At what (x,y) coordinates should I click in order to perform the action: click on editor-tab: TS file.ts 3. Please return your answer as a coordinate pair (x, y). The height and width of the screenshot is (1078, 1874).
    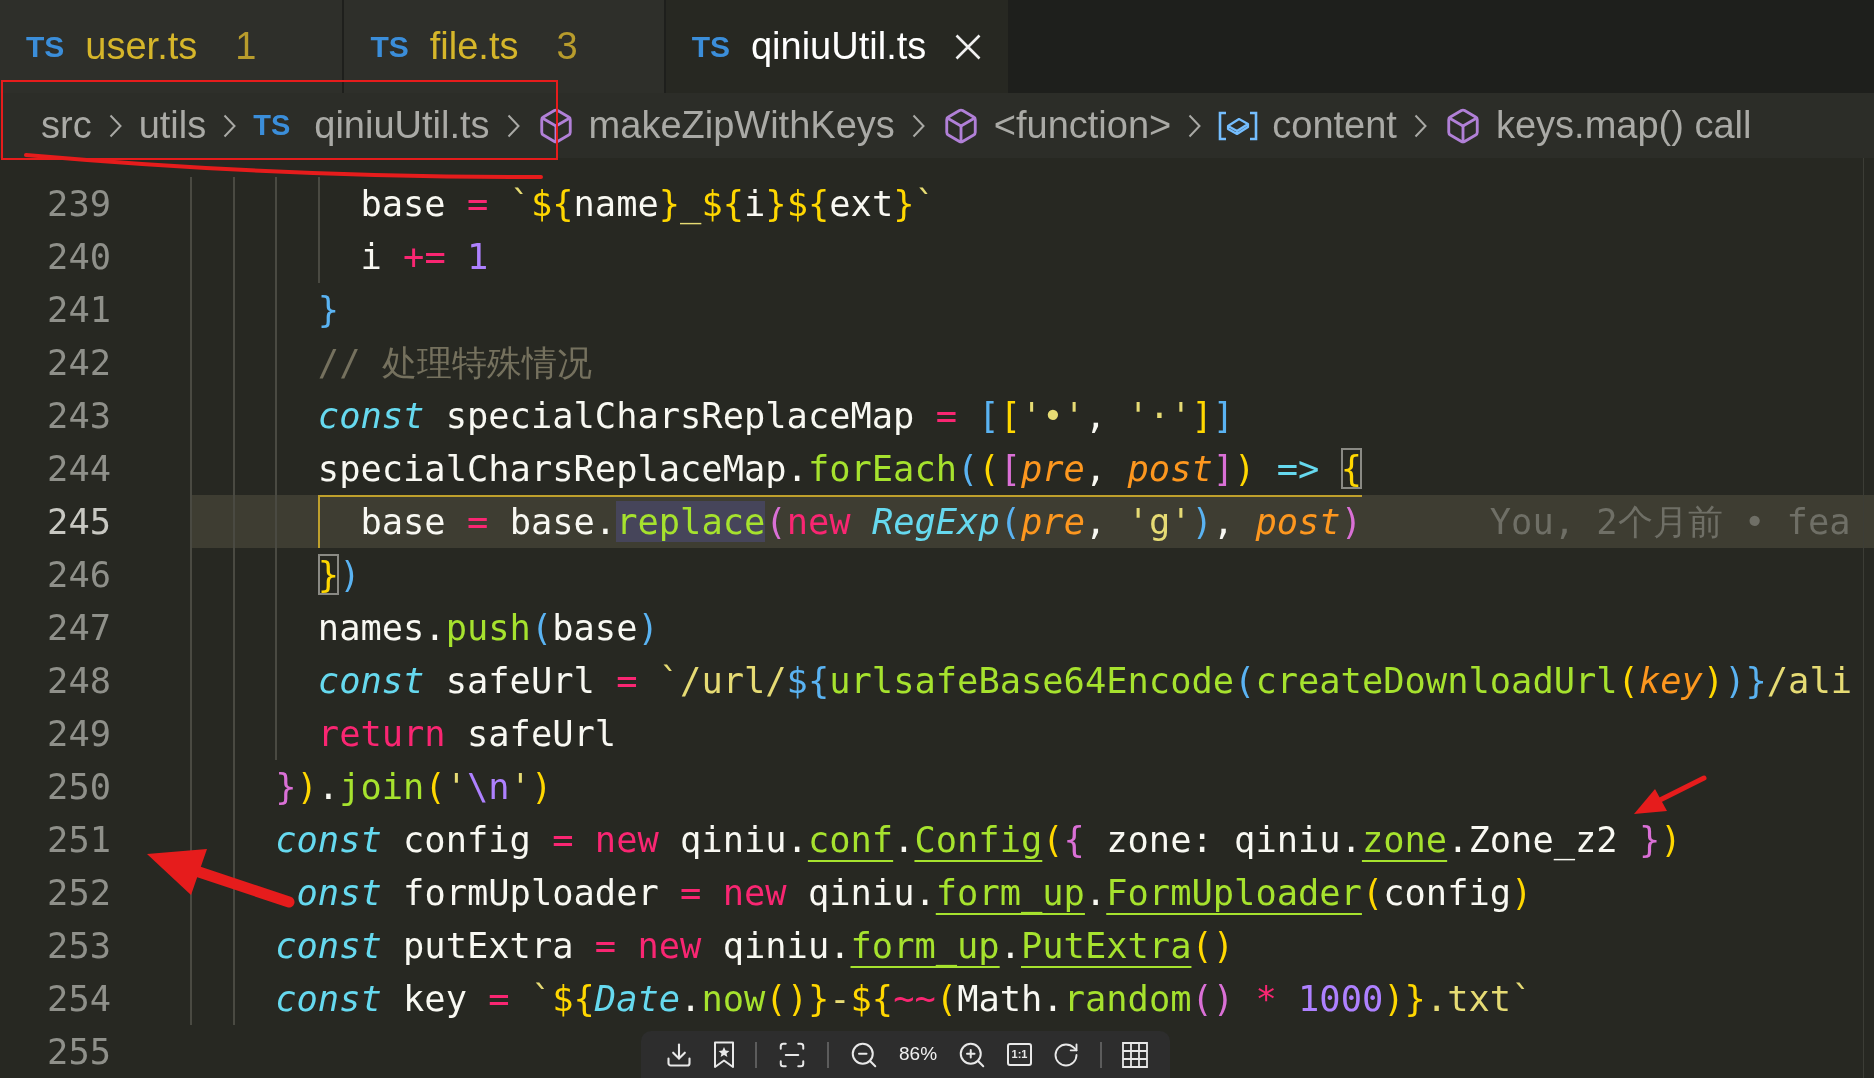
    Looking at the image, I should click on (505, 46).